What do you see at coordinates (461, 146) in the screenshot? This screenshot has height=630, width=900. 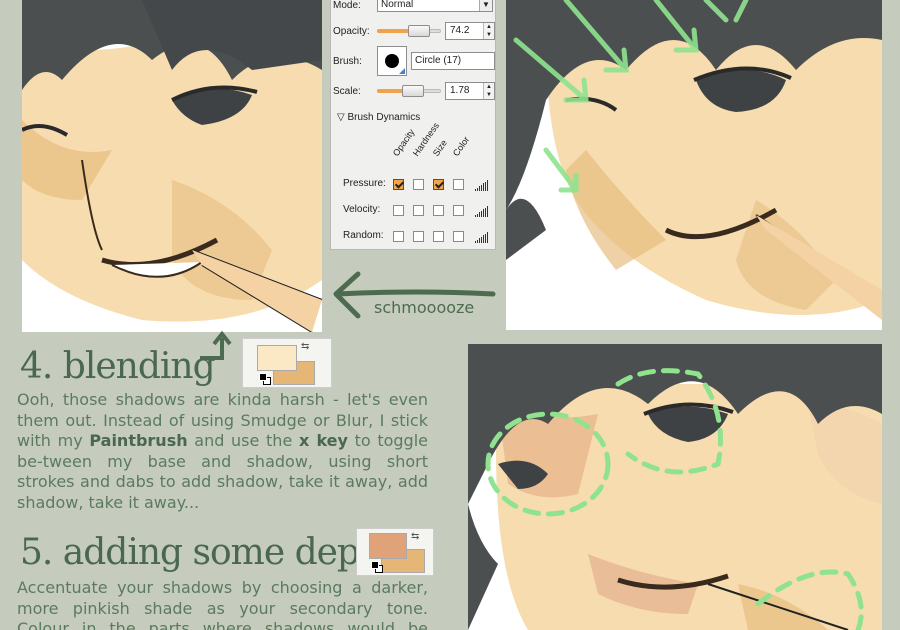 I see `column-color: Color` at bounding box center [461, 146].